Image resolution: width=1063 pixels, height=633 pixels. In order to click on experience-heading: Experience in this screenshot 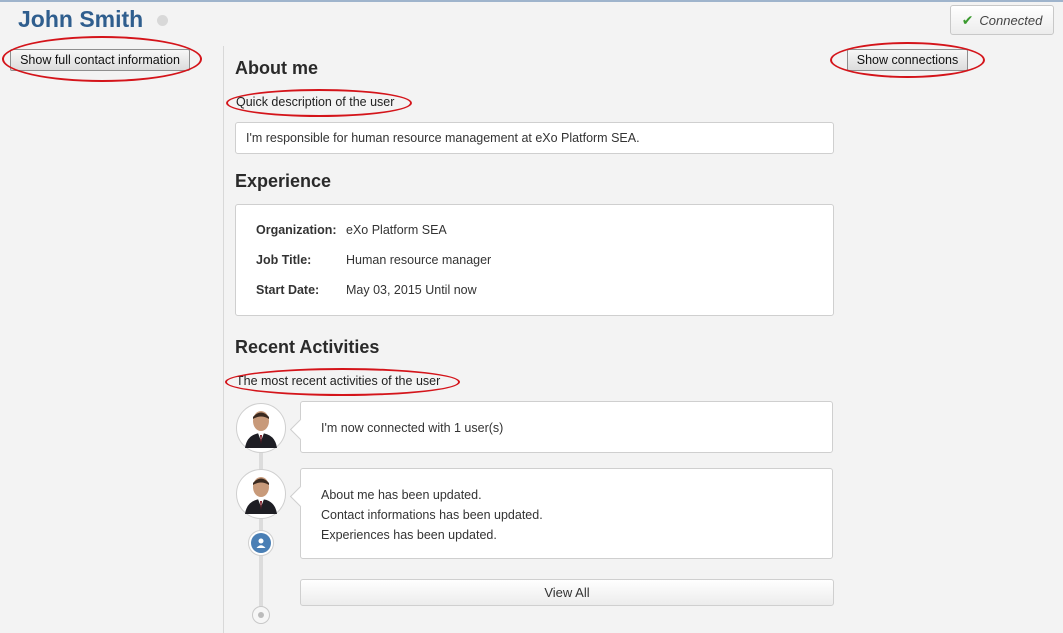, I will do `click(283, 181)`.